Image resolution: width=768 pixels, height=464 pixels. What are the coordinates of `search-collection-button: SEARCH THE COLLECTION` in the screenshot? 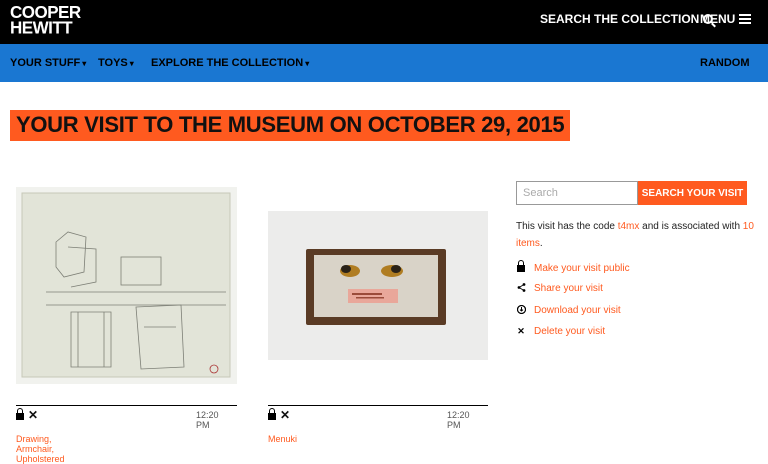 It's located at (627, 19).